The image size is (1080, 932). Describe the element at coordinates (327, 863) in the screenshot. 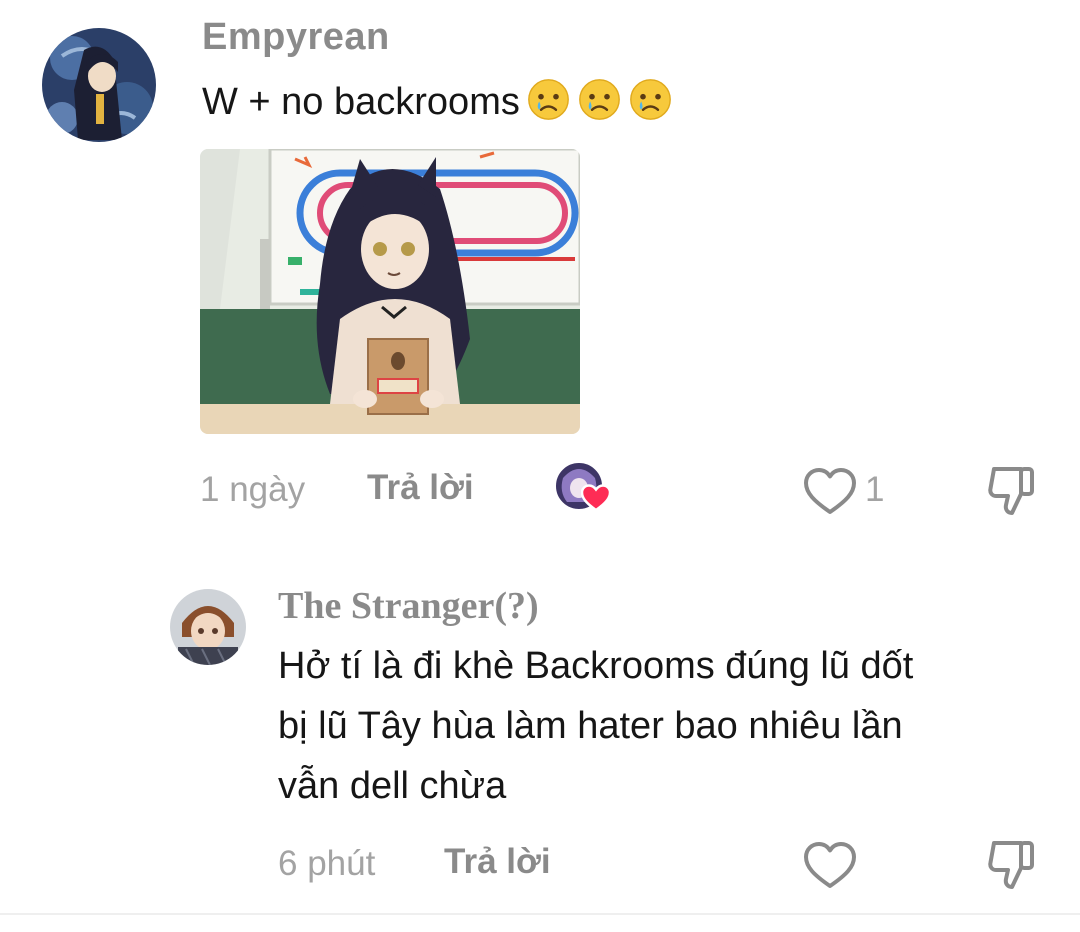

I see `comment-time: 6 phút` at that location.